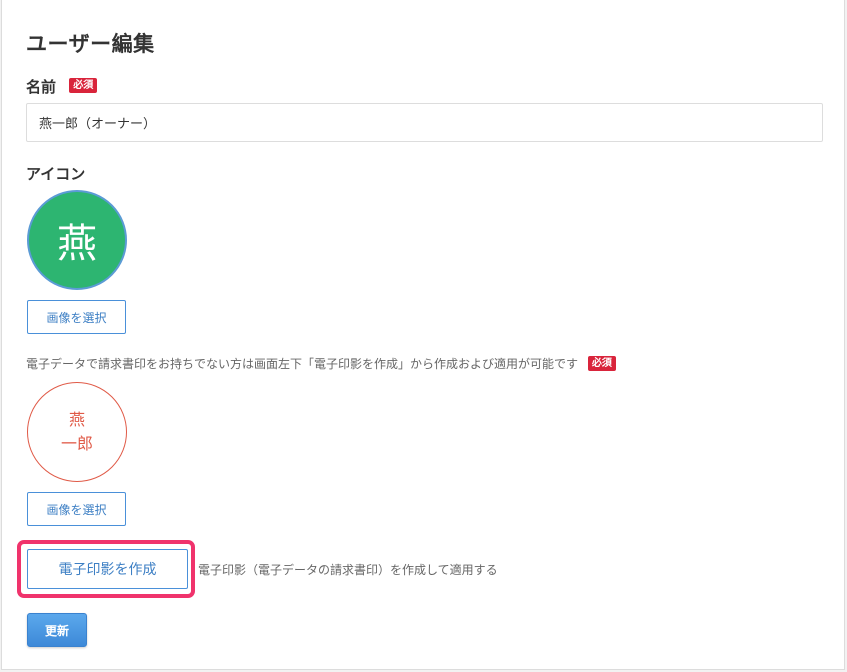  Describe the element at coordinates (62, 86) in the screenshot. I see `name-label: 名前 必須` at that location.